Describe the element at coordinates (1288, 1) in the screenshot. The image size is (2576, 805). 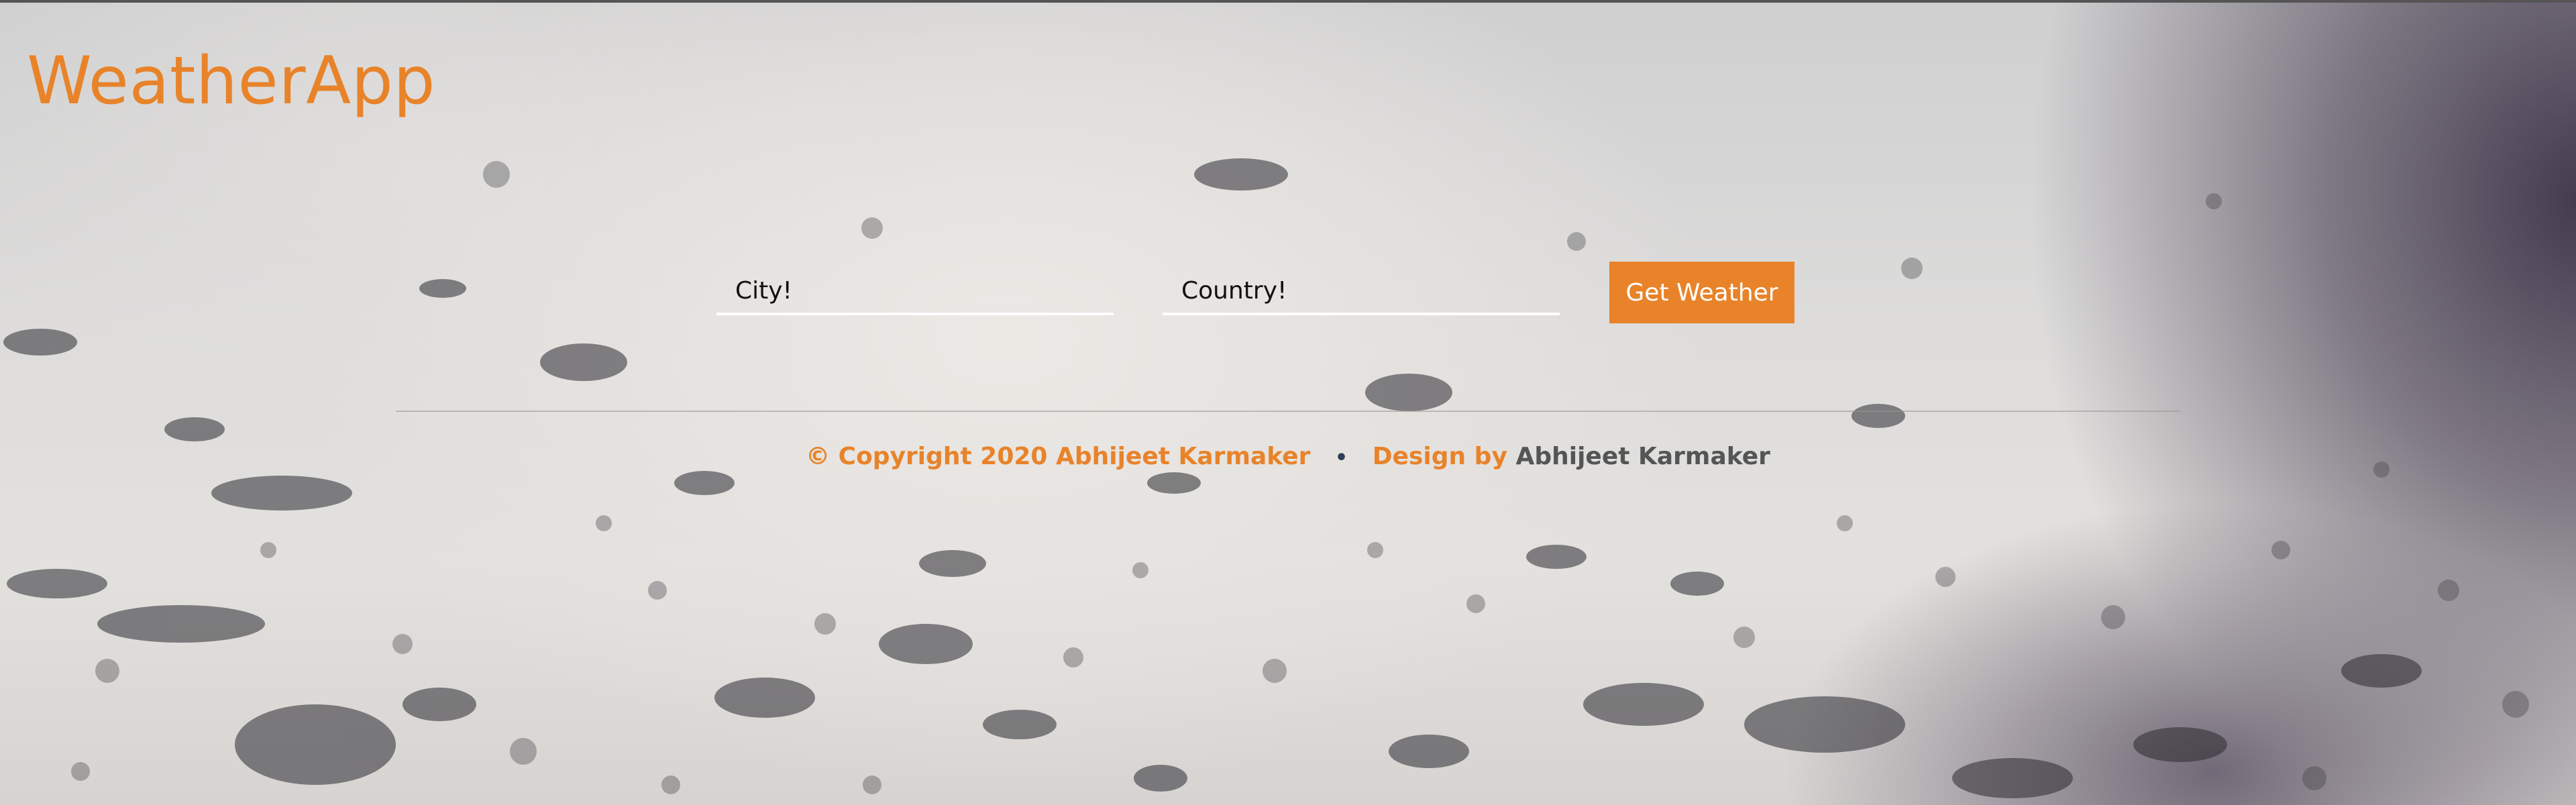
I see `top-border` at that location.